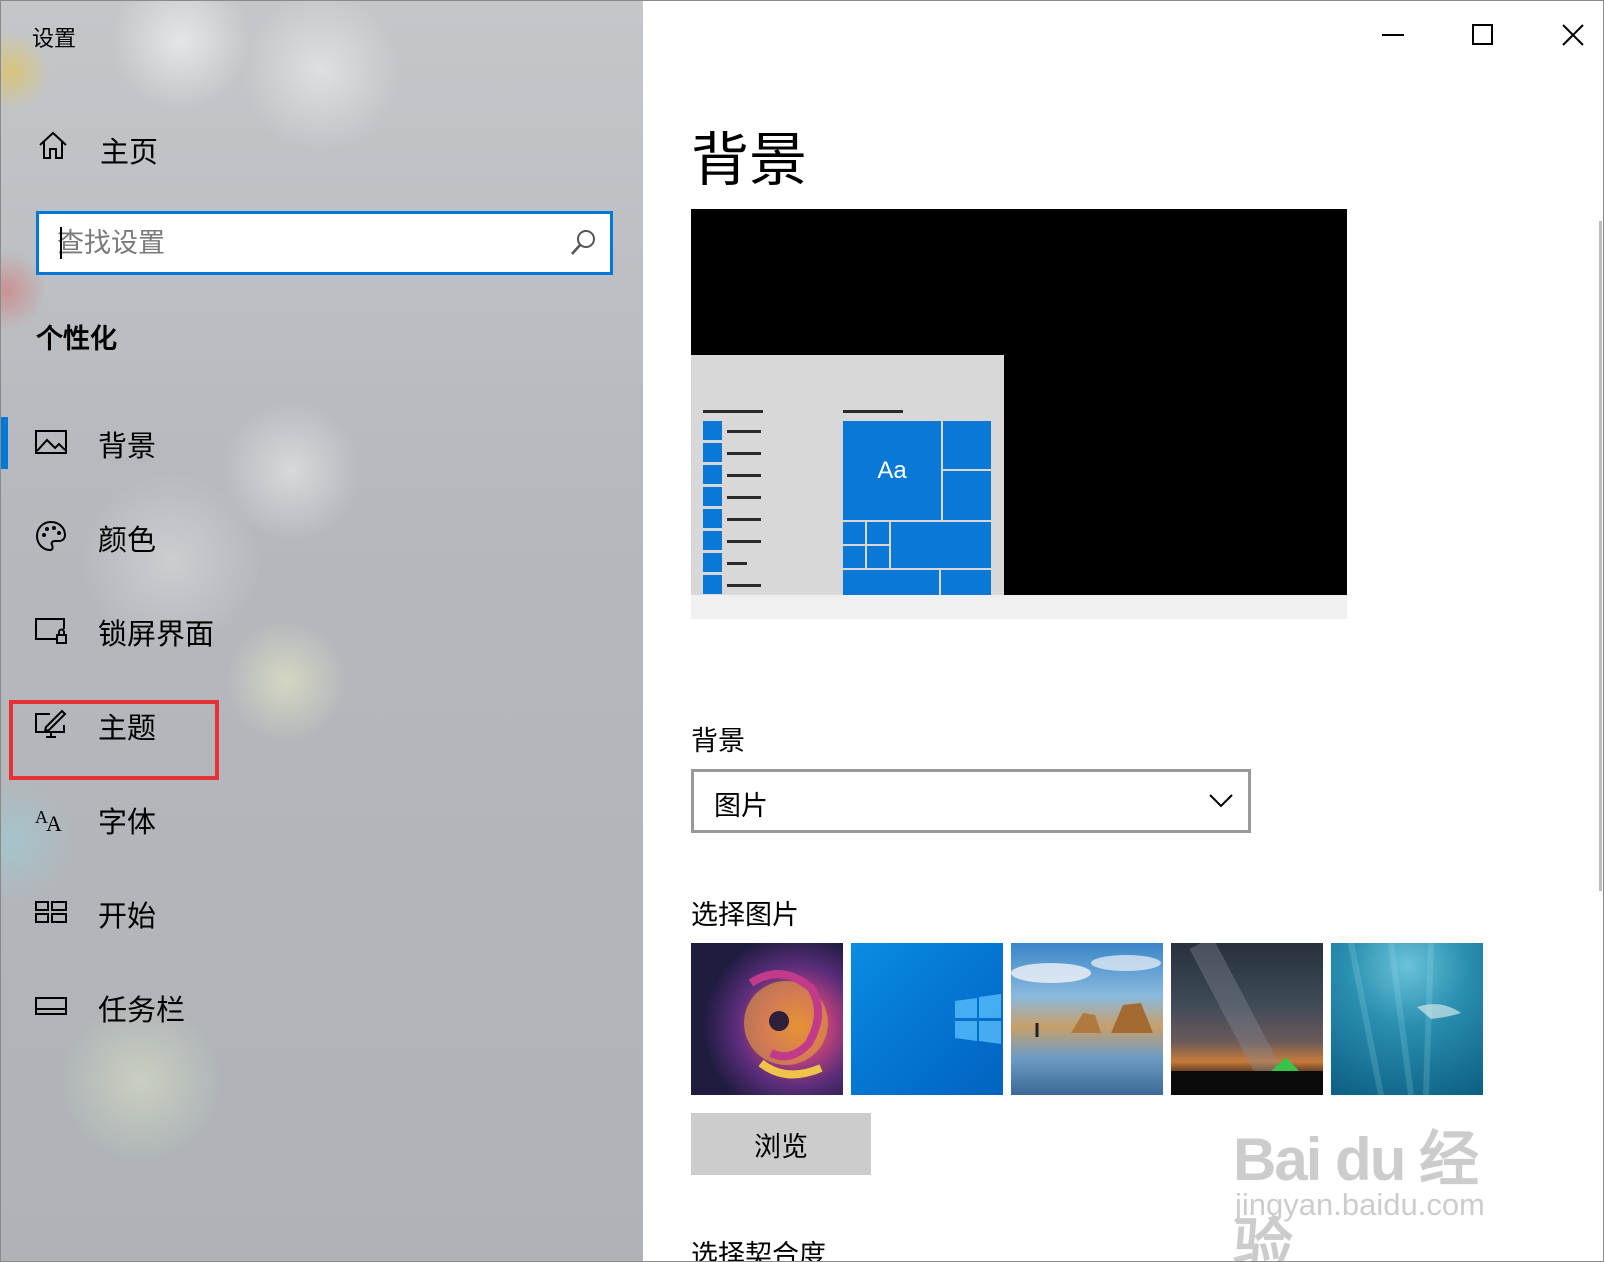  Describe the element at coordinates (758, 1251) in the screenshot. I see `choose-fit-label: 选择契合度` at that location.